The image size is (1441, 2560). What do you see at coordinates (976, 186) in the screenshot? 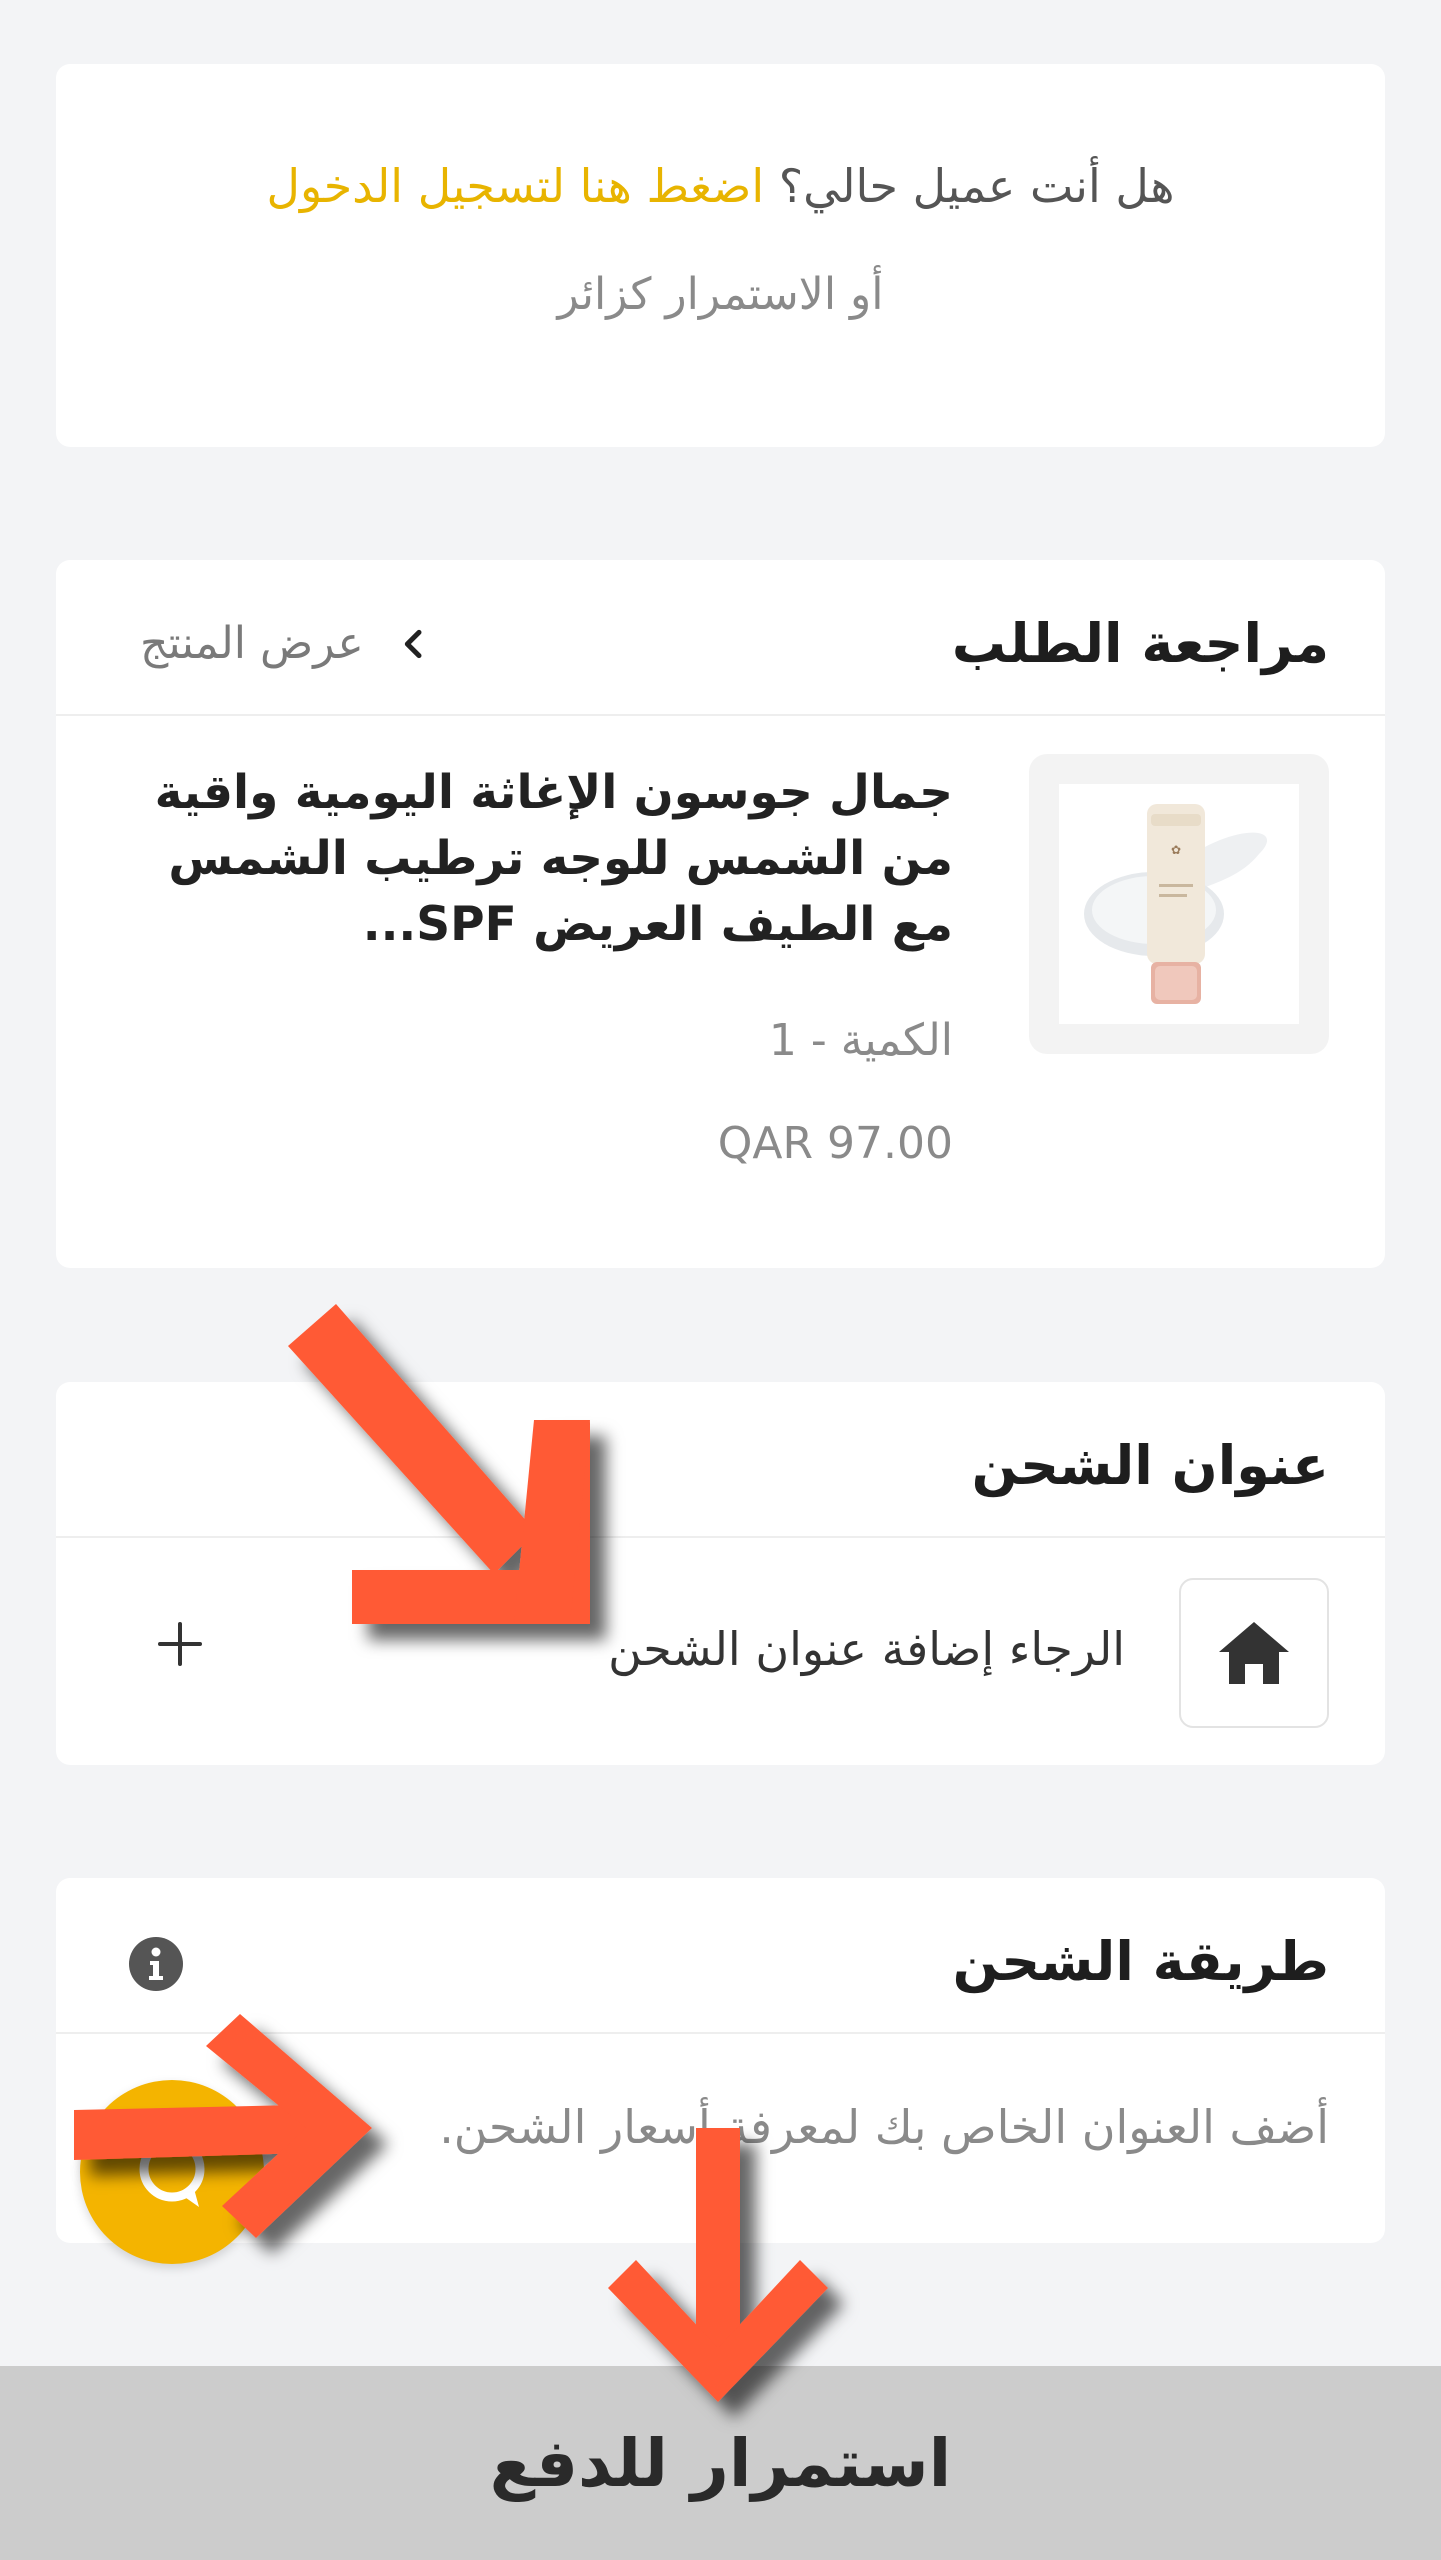
I see `login-question: هل أنت عميل حالي؟` at bounding box center [976, 186].